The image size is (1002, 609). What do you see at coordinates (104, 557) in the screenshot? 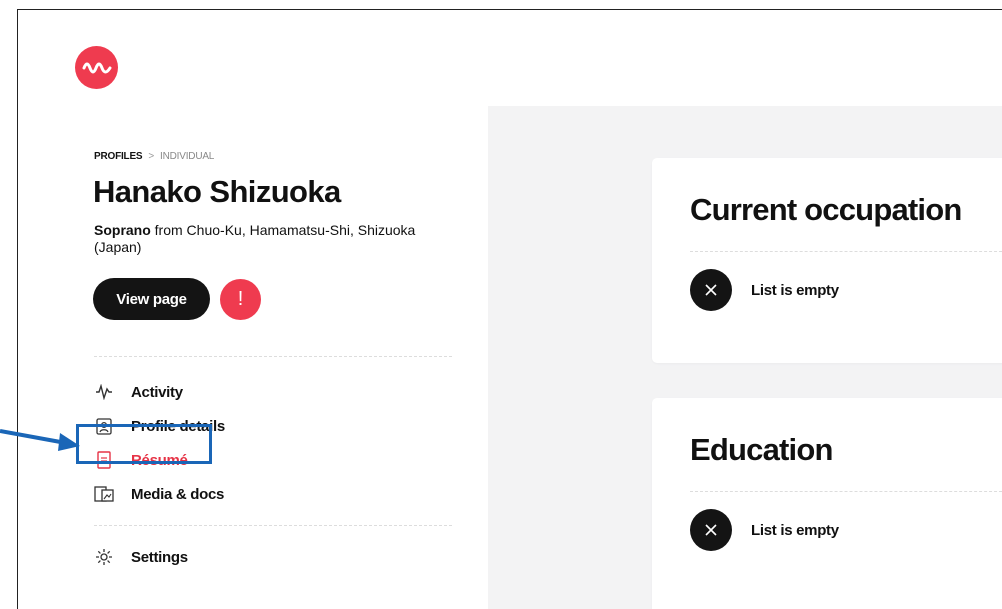
I see `gear-icon` at bounding box center [104, 557].